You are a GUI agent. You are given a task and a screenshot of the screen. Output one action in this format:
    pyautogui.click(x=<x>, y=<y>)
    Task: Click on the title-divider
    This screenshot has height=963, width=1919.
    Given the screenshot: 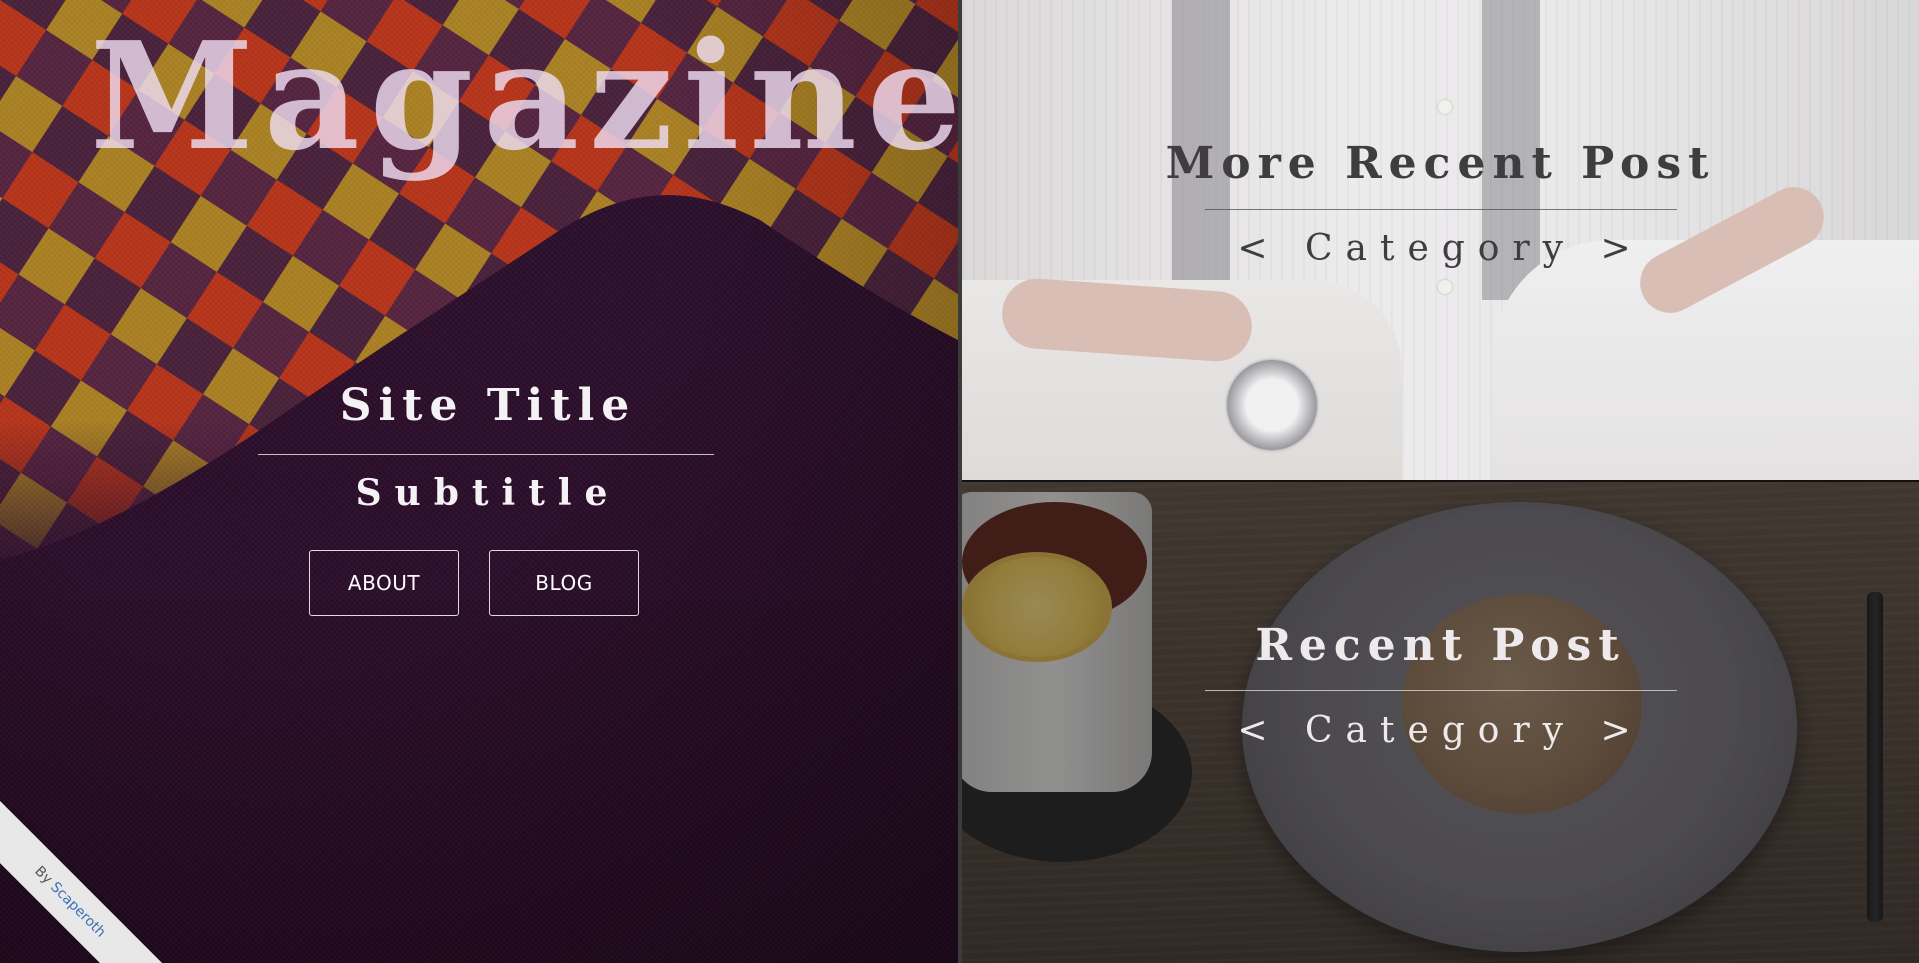 What is the action you would take?
    pyautogui.click(x=486, y=454)
    